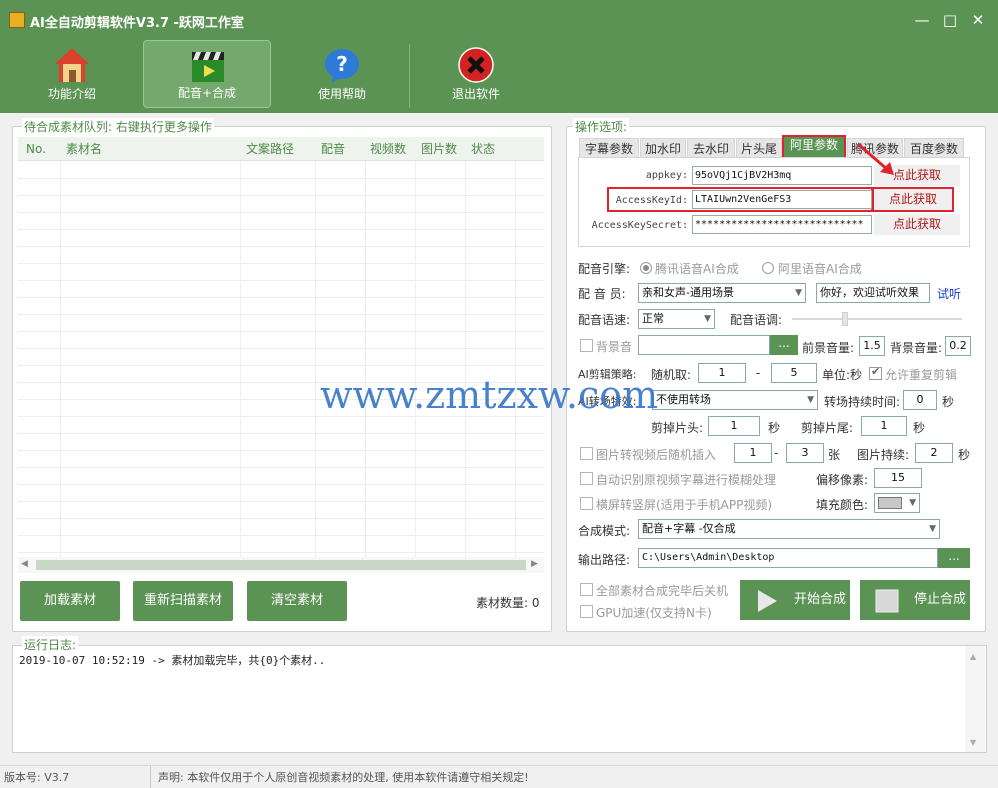  I want to click on voice-sample-input: 你好，欢迎试听效果, so click(873, 293).